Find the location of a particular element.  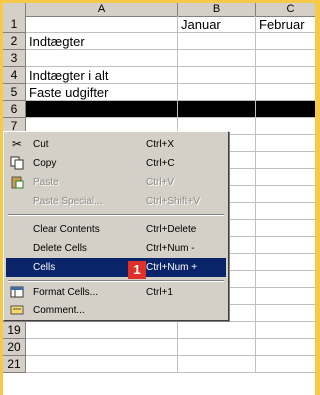

scissors-icon: ✂ is located at coordinates (17, 144).